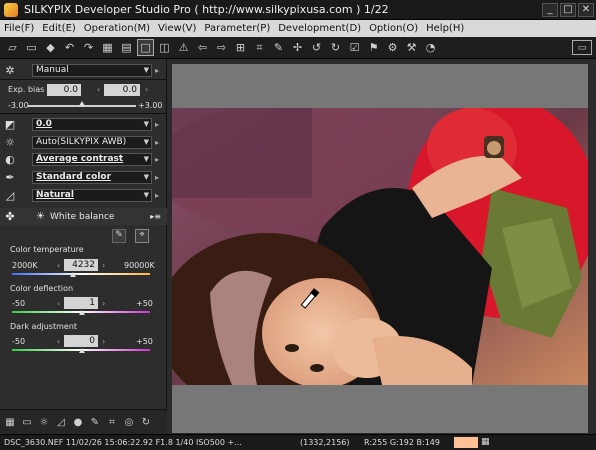  I want to click on tone-row: ◩ 0.0 ▼ ▸, so click(83, 124).